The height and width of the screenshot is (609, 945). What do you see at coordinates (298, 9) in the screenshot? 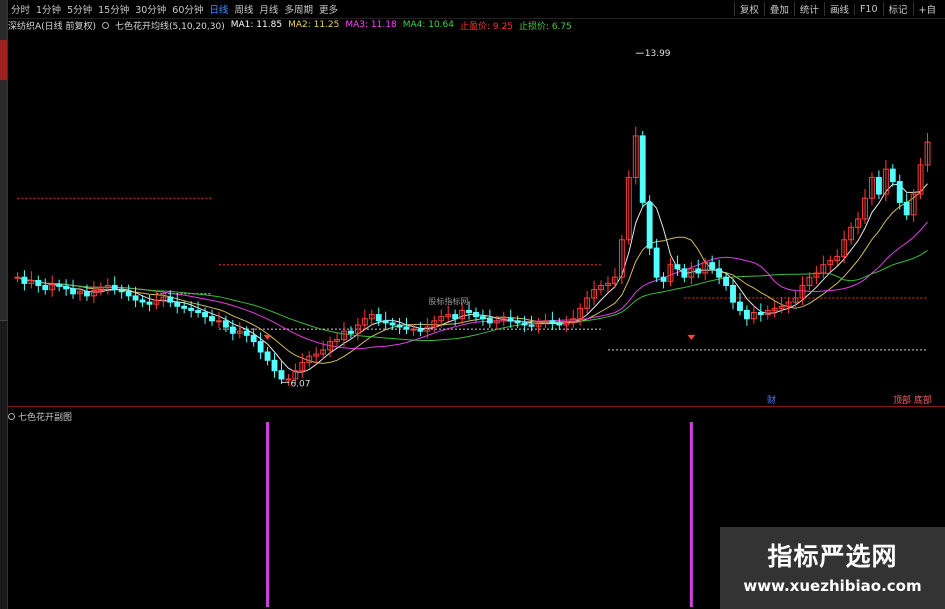
I see `timeframe-9: 多周期` at bounding box center [298, 9].